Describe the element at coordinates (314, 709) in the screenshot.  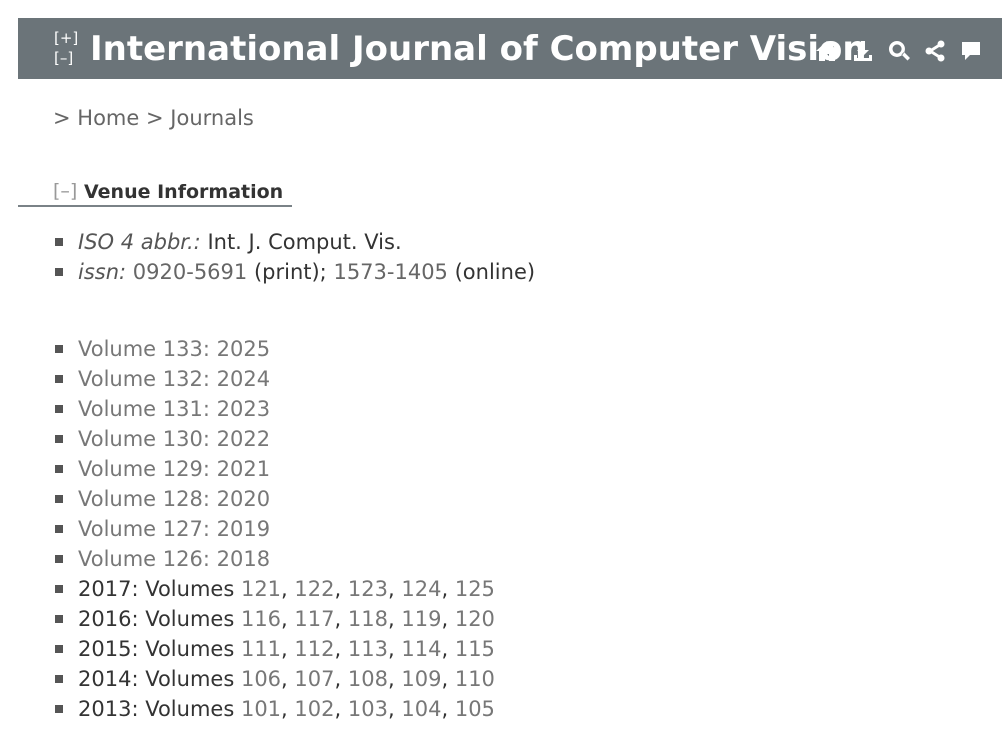
I see `volume-number-link: 102` at that location.